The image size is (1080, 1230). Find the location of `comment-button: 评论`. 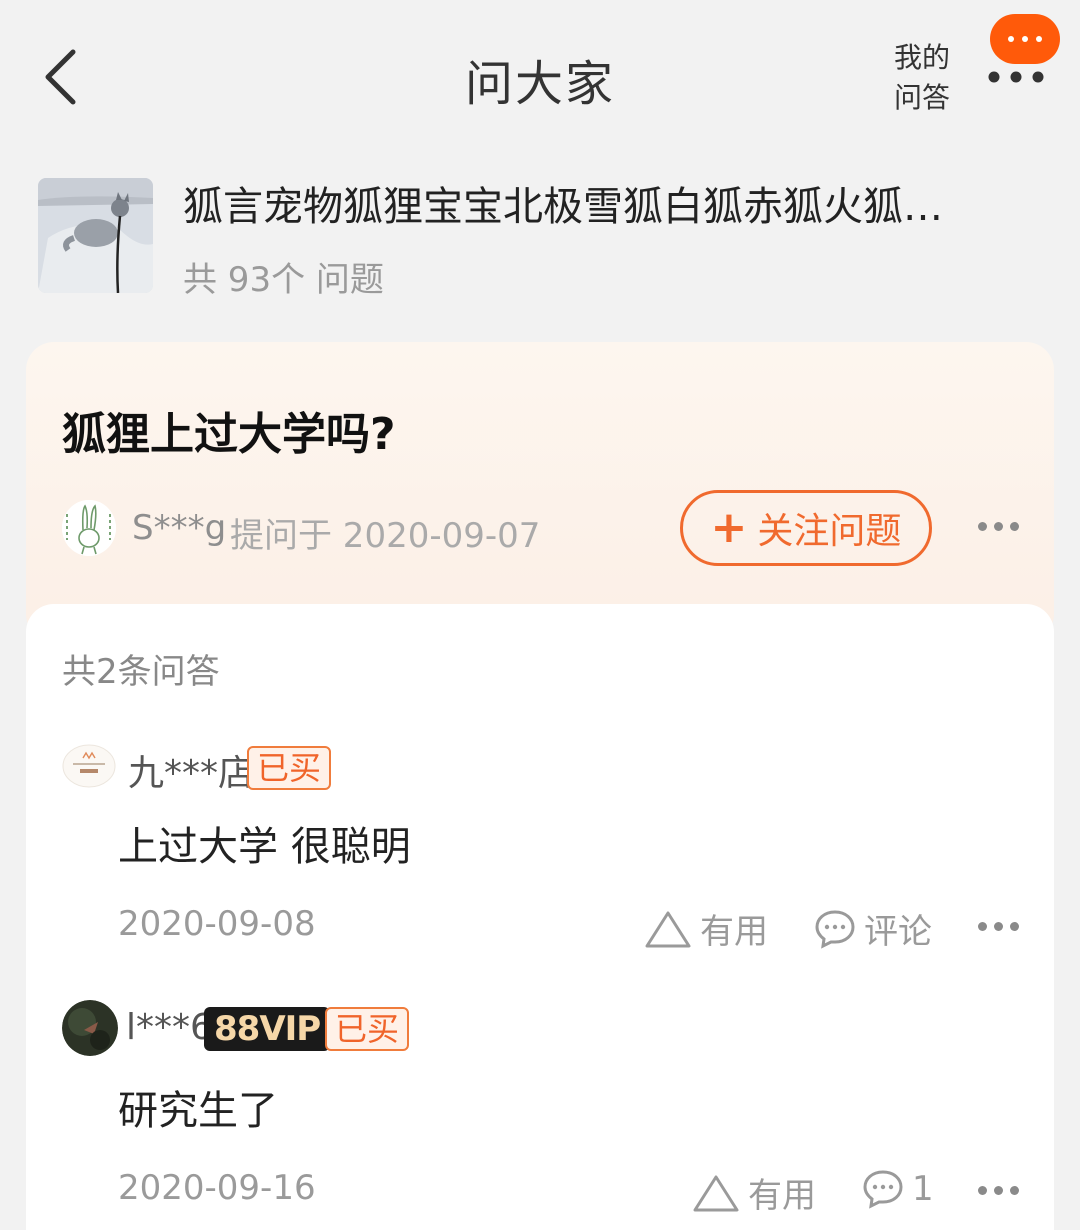

comment-button: 评论 is located at coordinates (873, 928).